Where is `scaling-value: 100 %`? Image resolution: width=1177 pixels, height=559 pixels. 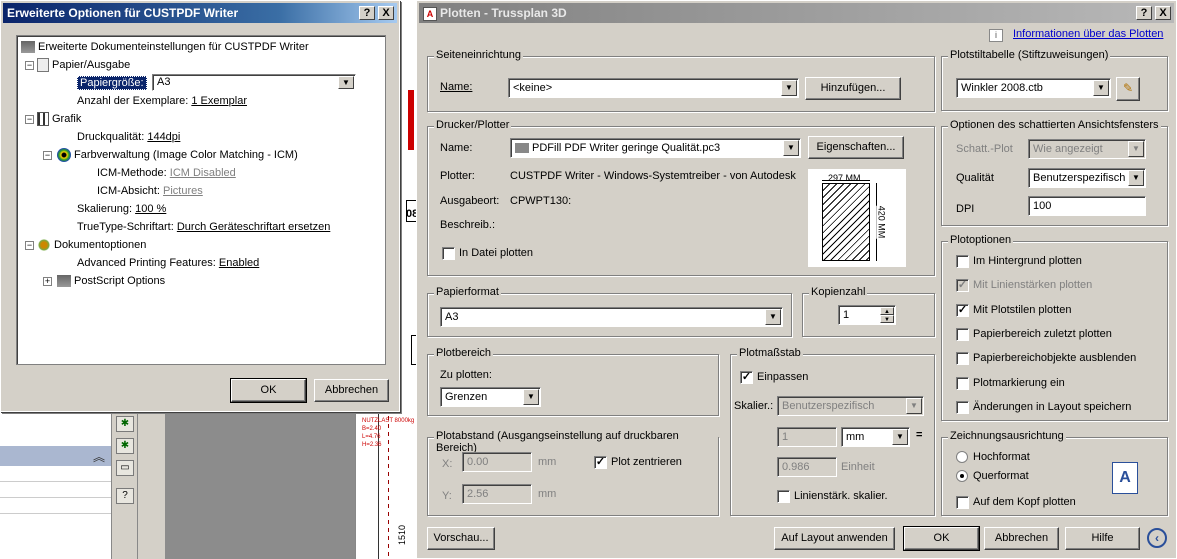
scaling-value: 100 % is located at coordinates (150, 209).